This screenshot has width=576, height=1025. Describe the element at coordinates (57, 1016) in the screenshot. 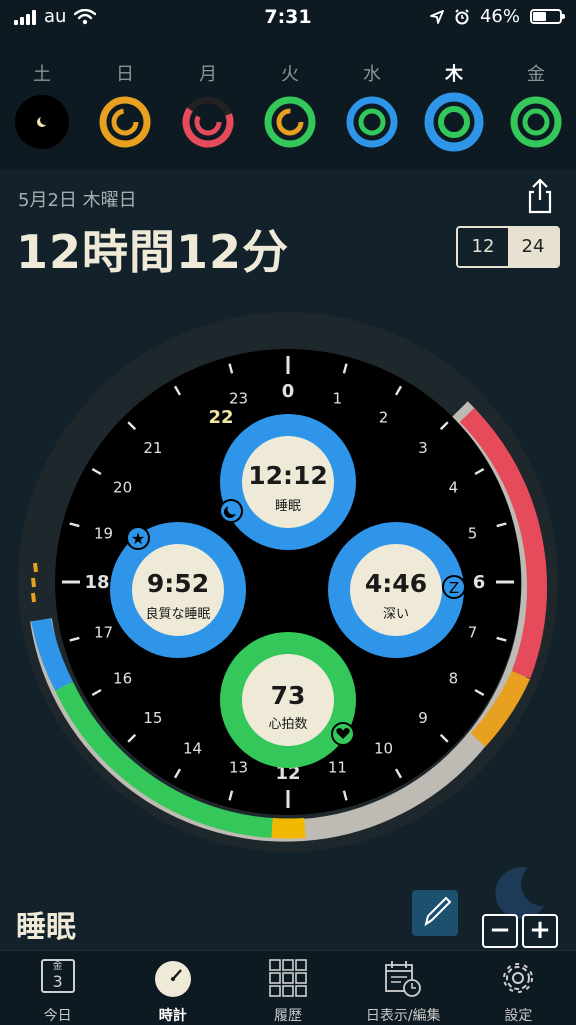

I see `tab-label: 今日` at that location.